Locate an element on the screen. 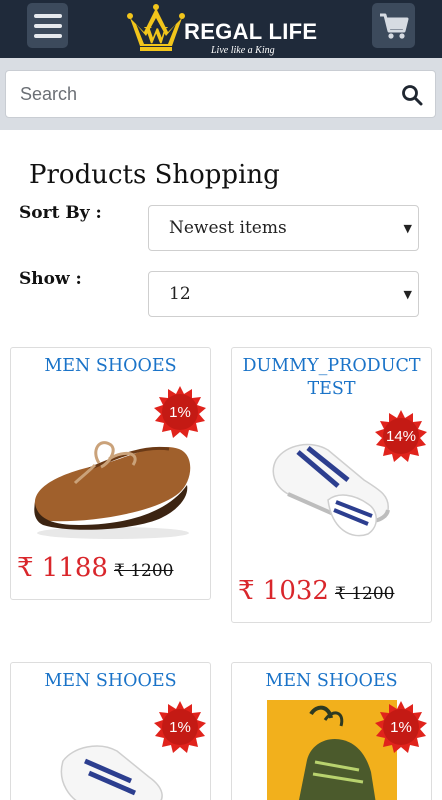 The height and width of the screenshot is (800, 442). sort-by-label: Sort By : is located at coordinates (60, 213).